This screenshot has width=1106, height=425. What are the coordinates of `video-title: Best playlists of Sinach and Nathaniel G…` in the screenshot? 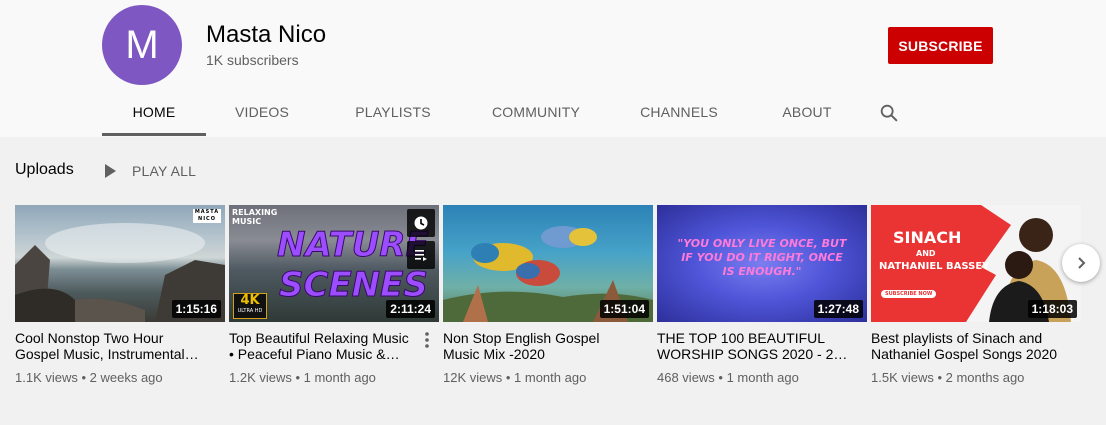 It's located at (976, 346).